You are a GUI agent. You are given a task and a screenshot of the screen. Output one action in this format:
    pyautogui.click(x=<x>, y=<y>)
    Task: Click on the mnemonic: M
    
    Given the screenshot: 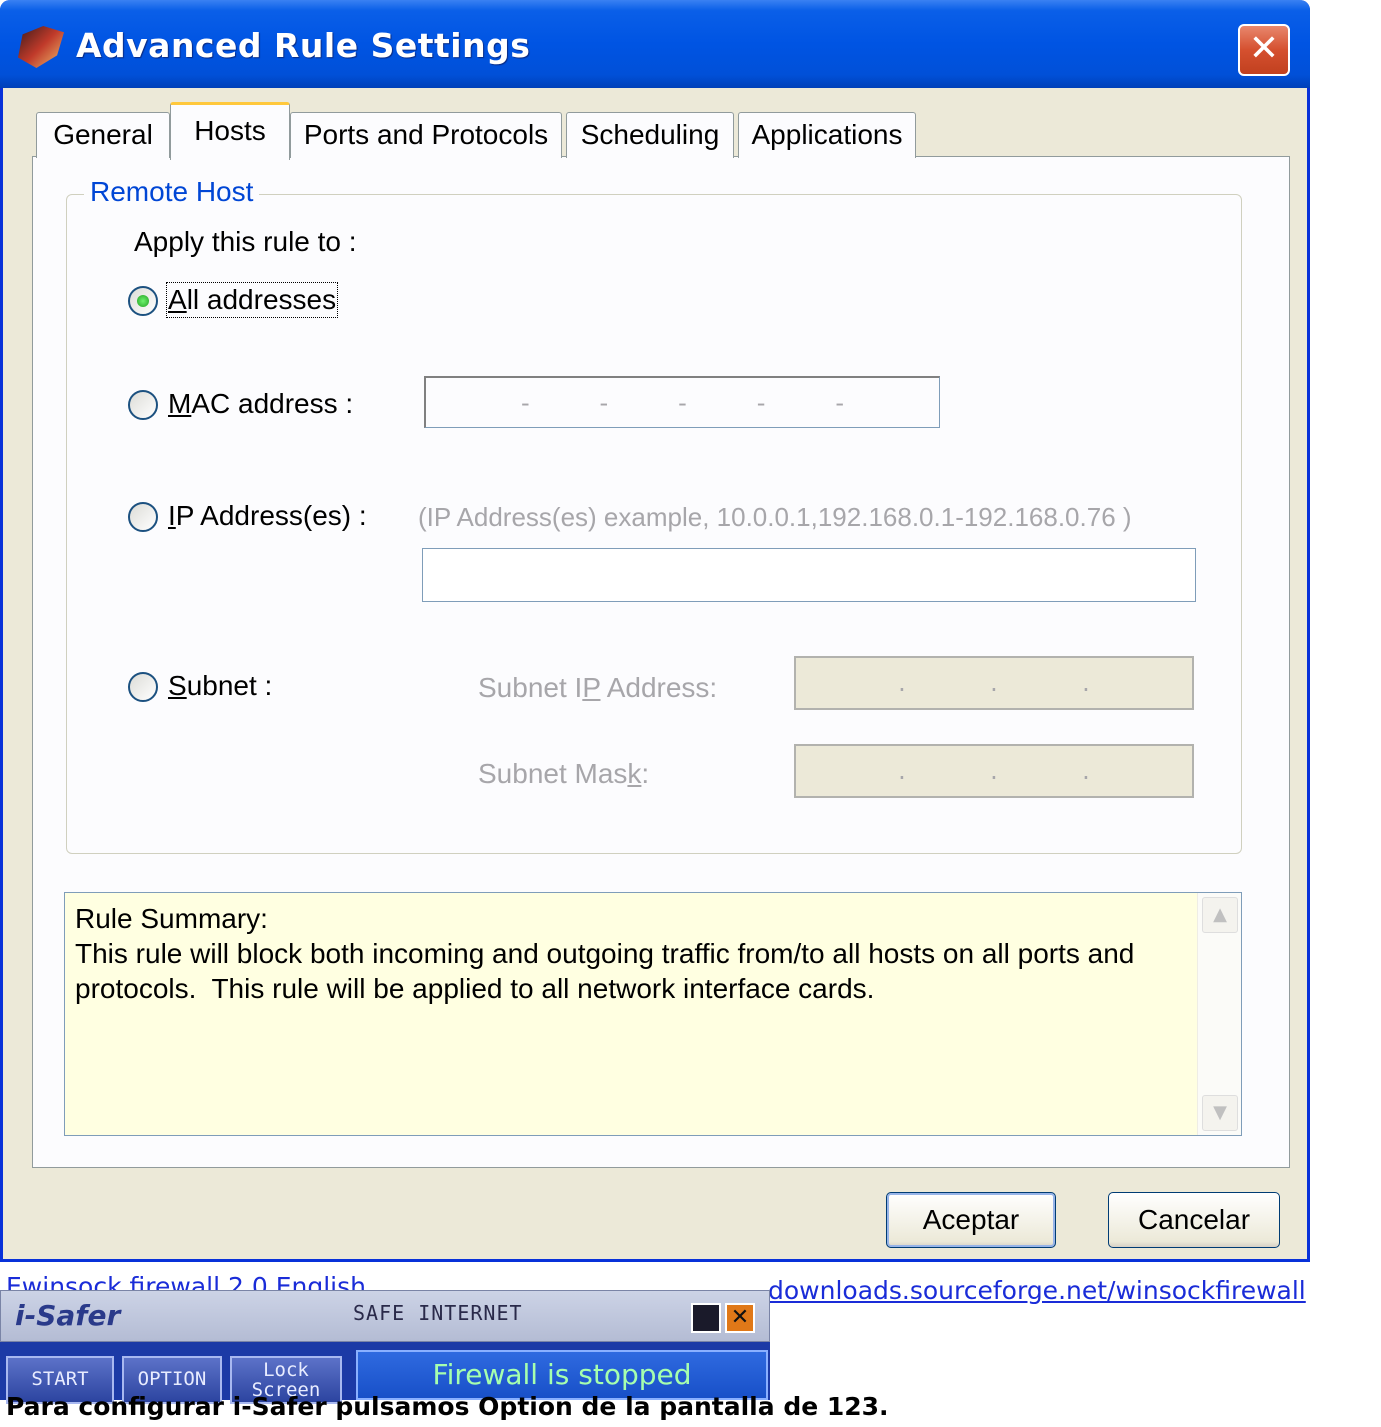 What is the action you would take?
    pyautogui.click(x=180, y=403)
    